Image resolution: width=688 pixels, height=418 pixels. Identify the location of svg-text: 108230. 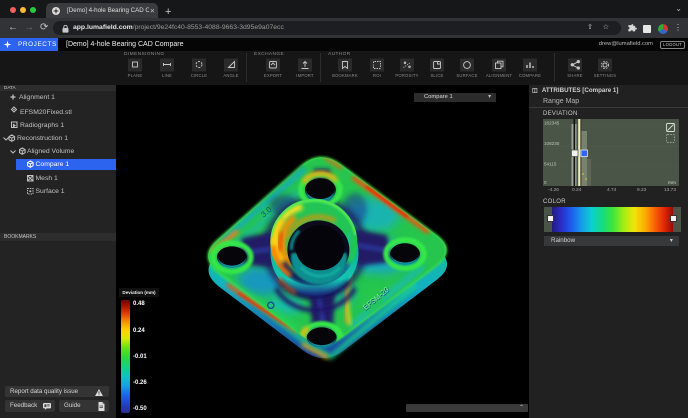
(552, 143).